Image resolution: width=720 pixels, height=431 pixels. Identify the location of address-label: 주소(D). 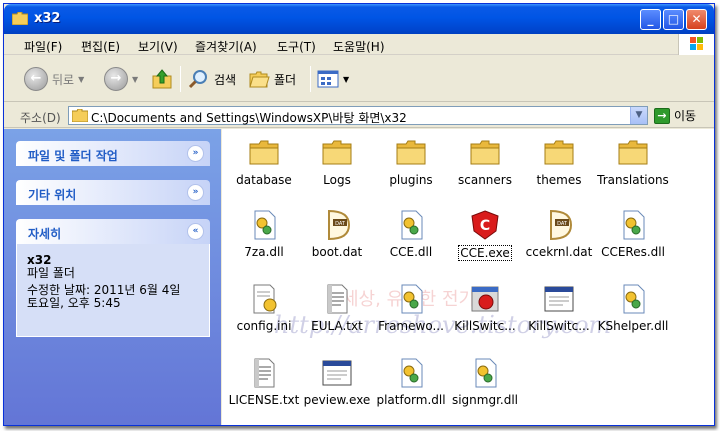
(40, 118).